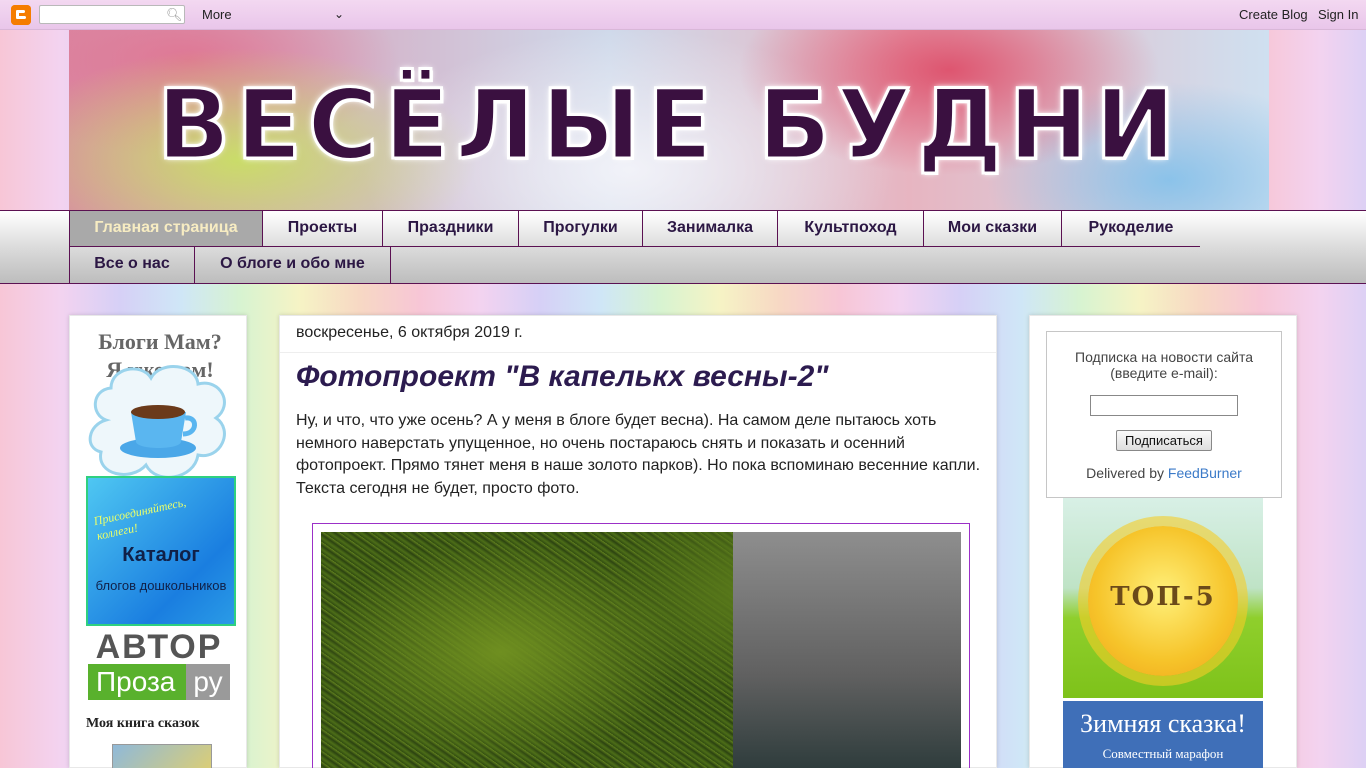 The width and height of the screenshot is (1366, 768). Describe the element at coordinates (273, 15) in the screenshot. I see `more-dropdown: More ⌄` at that location.